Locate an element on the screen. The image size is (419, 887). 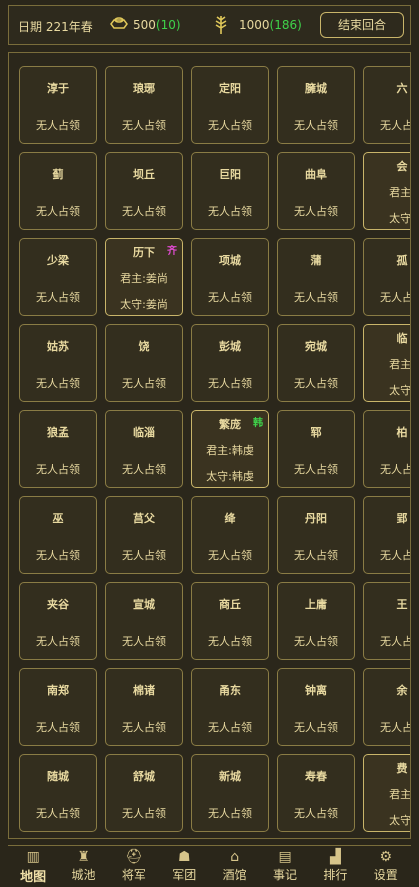
gold-ingot-icon is located at coordinates (119, 24).